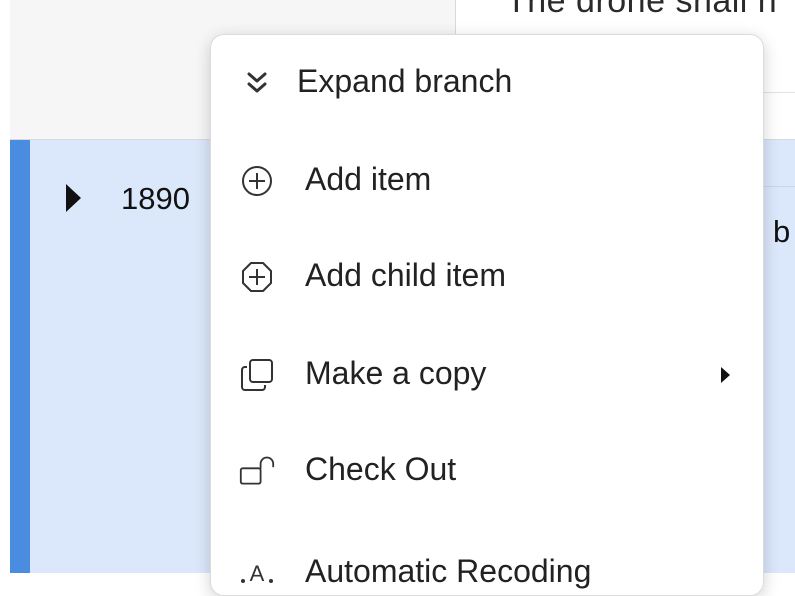 The width and height of the screenshot is (795, 596). Describe the element at coordinates (405, 275) in the screenshot. I see `menu-item-label: Add child item` at that location.